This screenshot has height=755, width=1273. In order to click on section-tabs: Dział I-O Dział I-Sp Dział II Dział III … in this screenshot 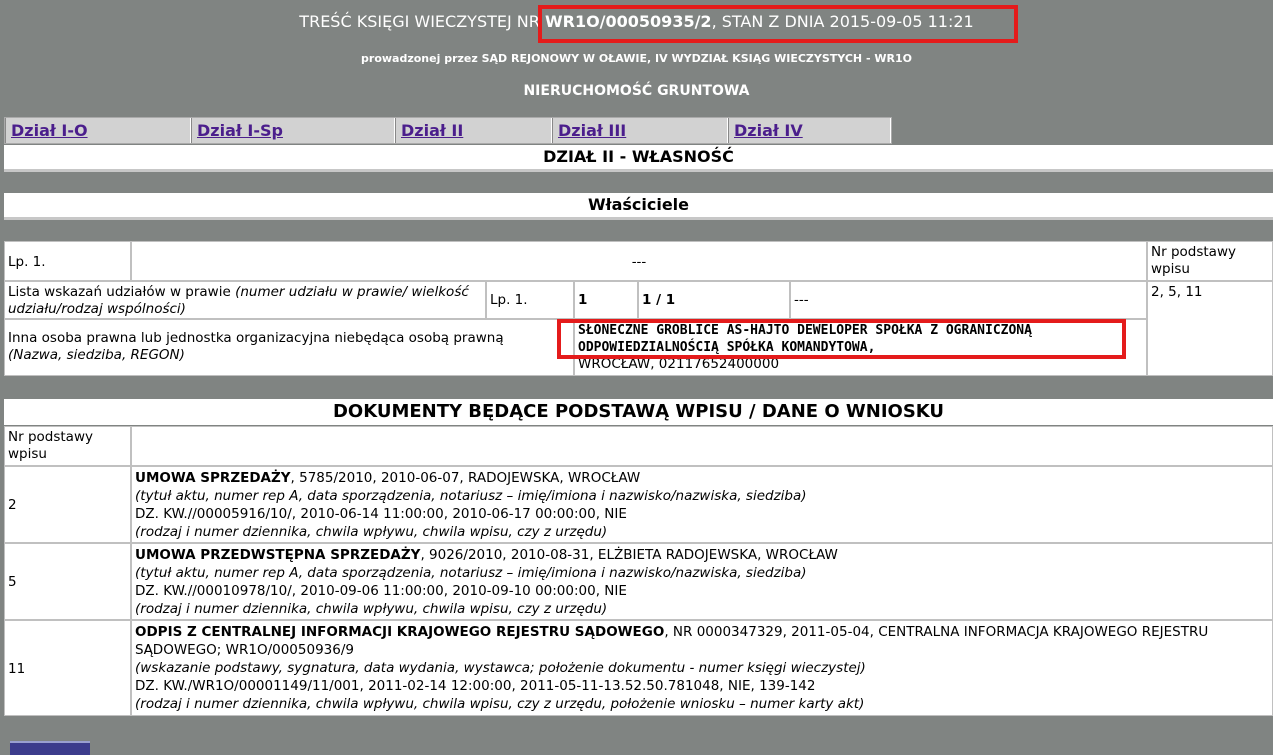, I will do `click(448, 130)`.